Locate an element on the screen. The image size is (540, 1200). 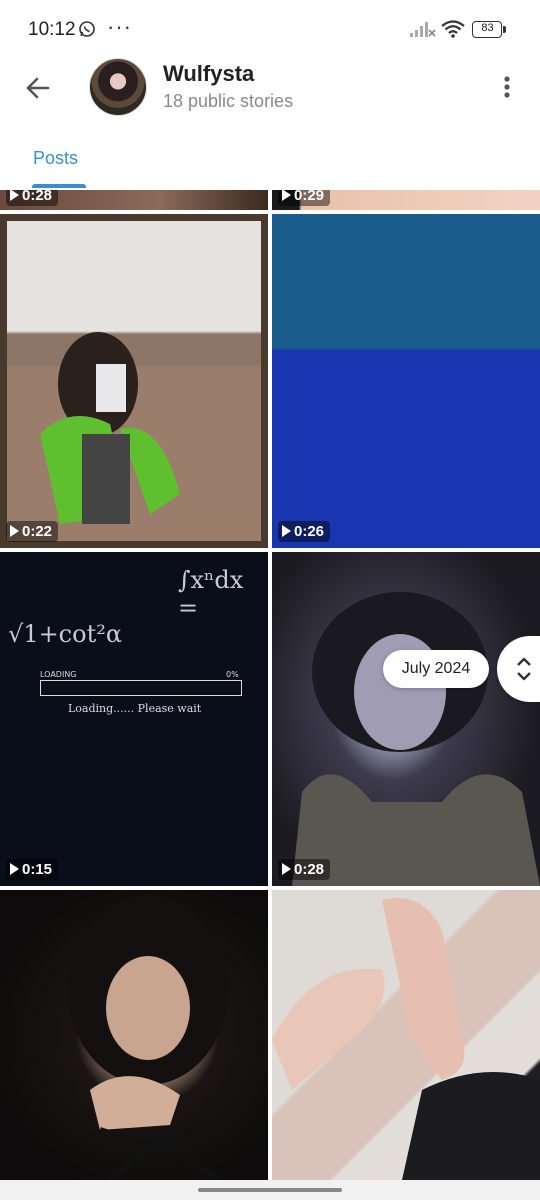
profile-header: Wulfysta 18 public stories is located at coordinates (270, 98).